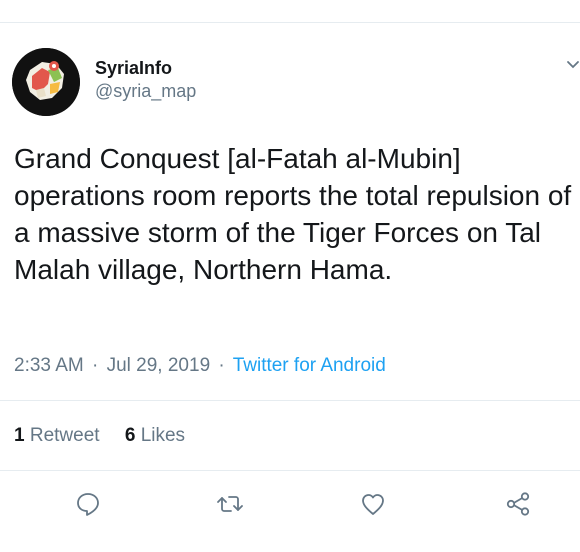 This screenshot has height=552, width=580. Describe the element at coordinates (19, 435) in the screenshot. I see `retweet-count: 1` at that location.